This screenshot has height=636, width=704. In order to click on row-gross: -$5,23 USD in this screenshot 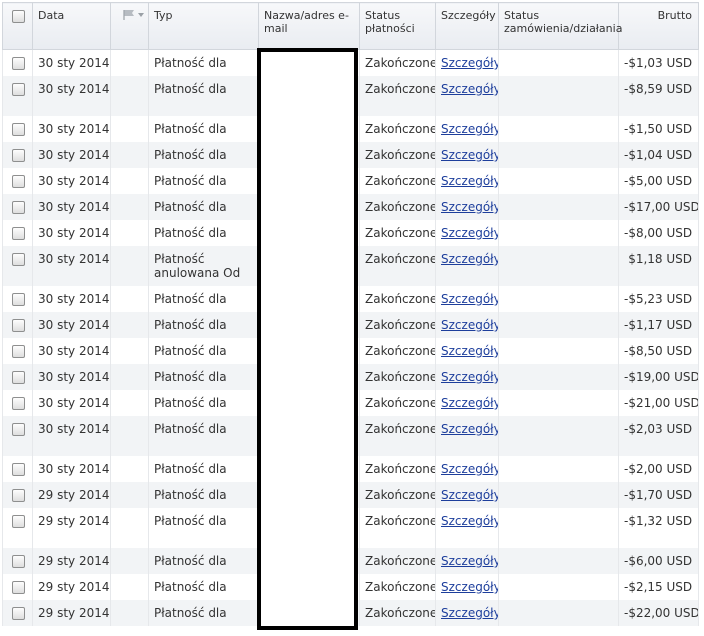, I will do `click(658, 299)`.